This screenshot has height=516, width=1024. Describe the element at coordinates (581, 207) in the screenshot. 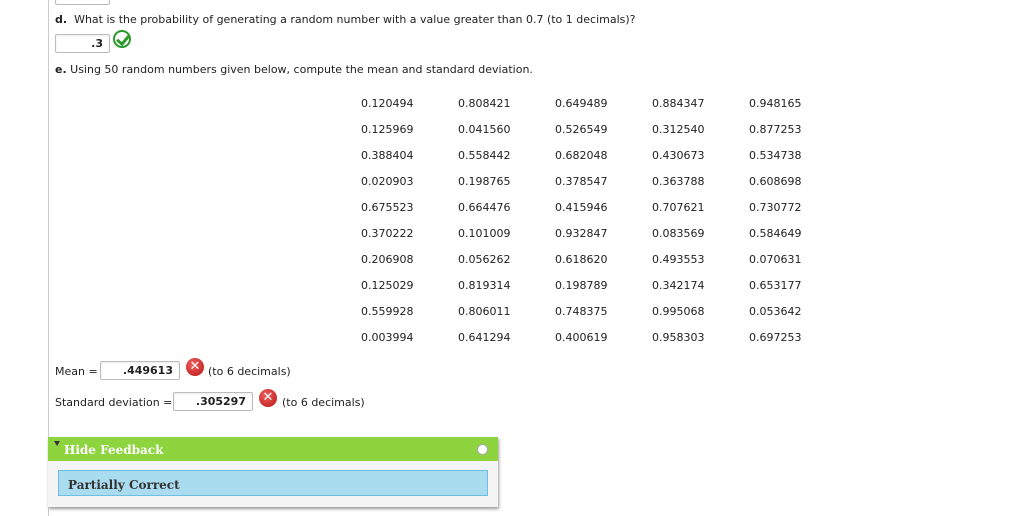

I see `table-cell: 0.415946` at that location.